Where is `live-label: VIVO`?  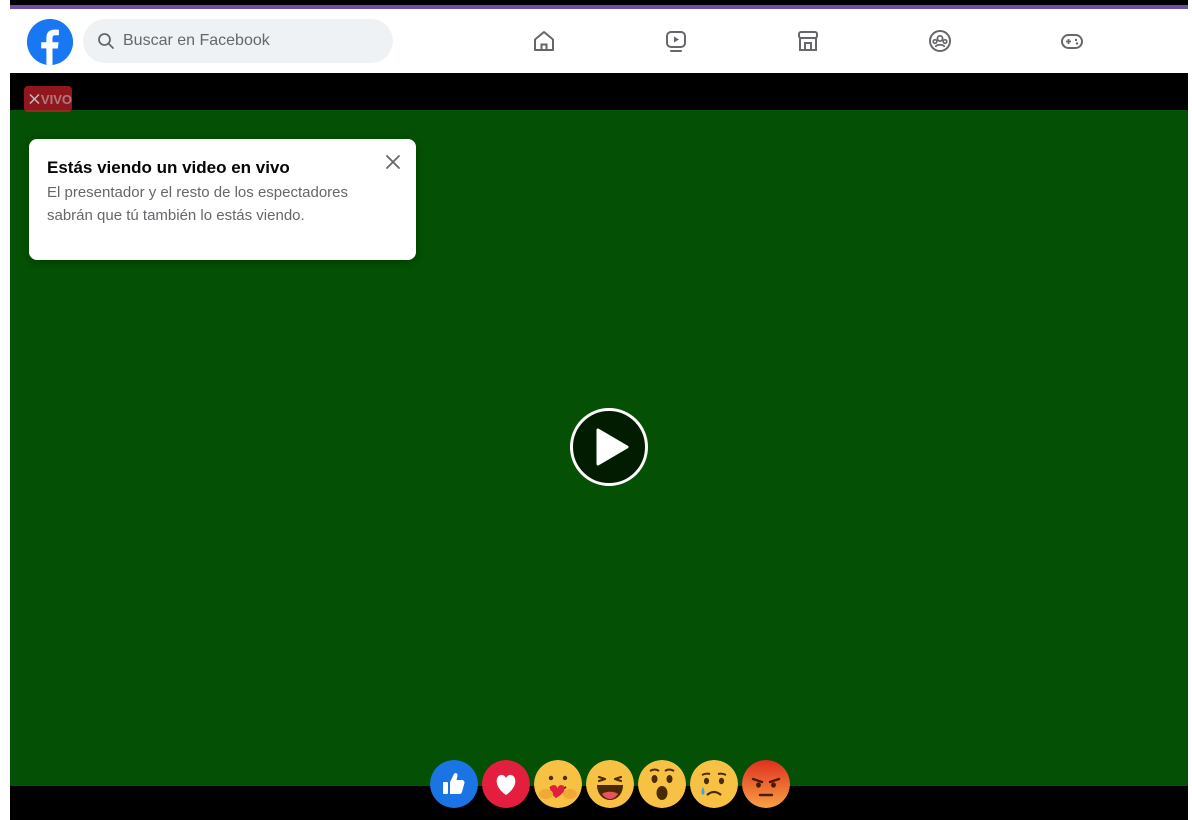
live-label: VIVO is located at coordinates (56, 99).